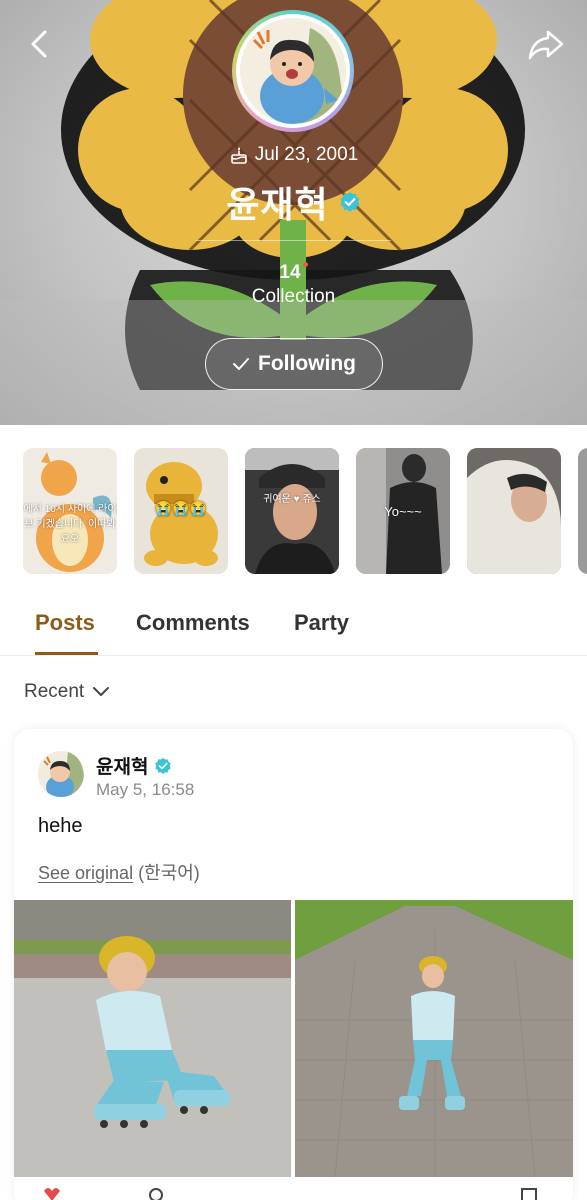 Image resolution: width=587 pixels, height=1200 pixels. Describe the element at coordinates (307, 363) in the screenshot. I see `following-label: Following` at that location.